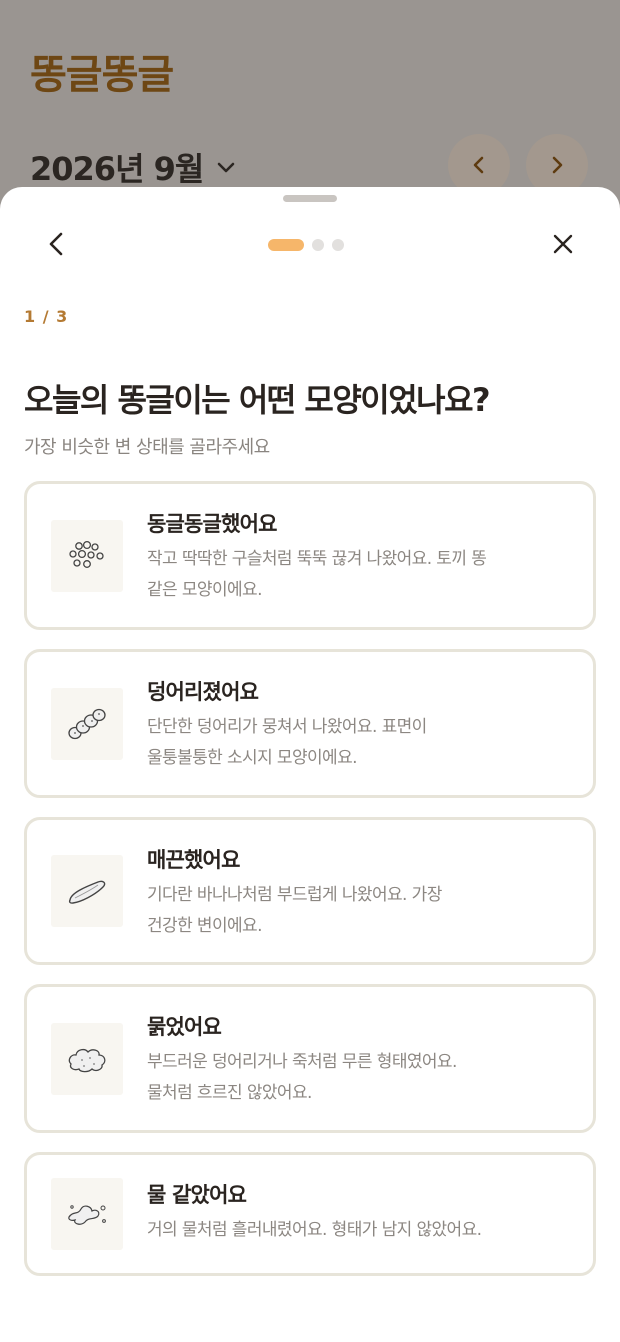 The image size is (620, 1342). I want to click on back-button, so click(57, 244).